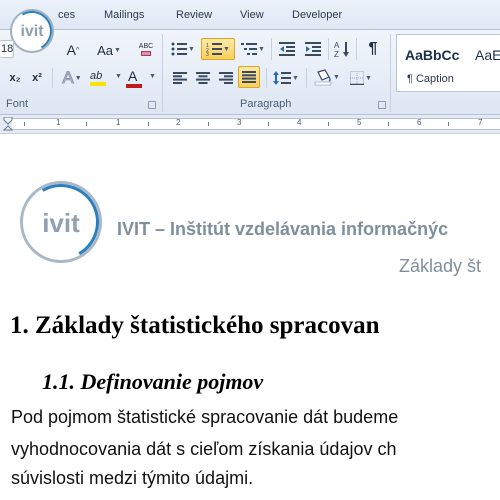 The image size is (500, 500). I want to click on align-right-button, so click(226, 78).